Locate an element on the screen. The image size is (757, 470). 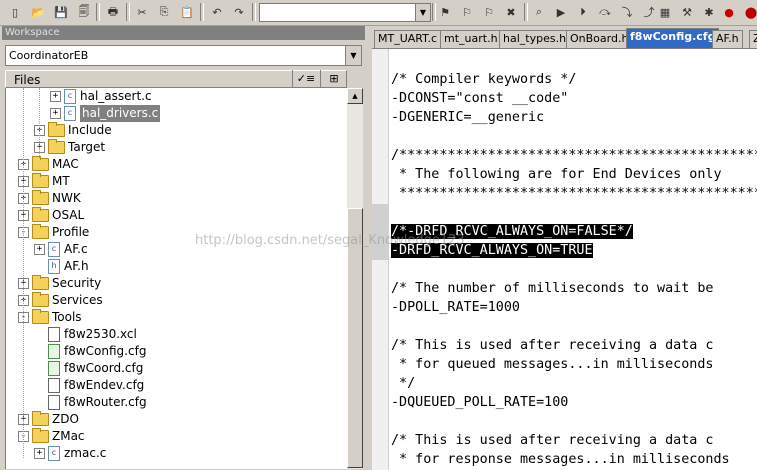
tab-onboard-h: OnBoard.h is located at coordinates (599, 39).